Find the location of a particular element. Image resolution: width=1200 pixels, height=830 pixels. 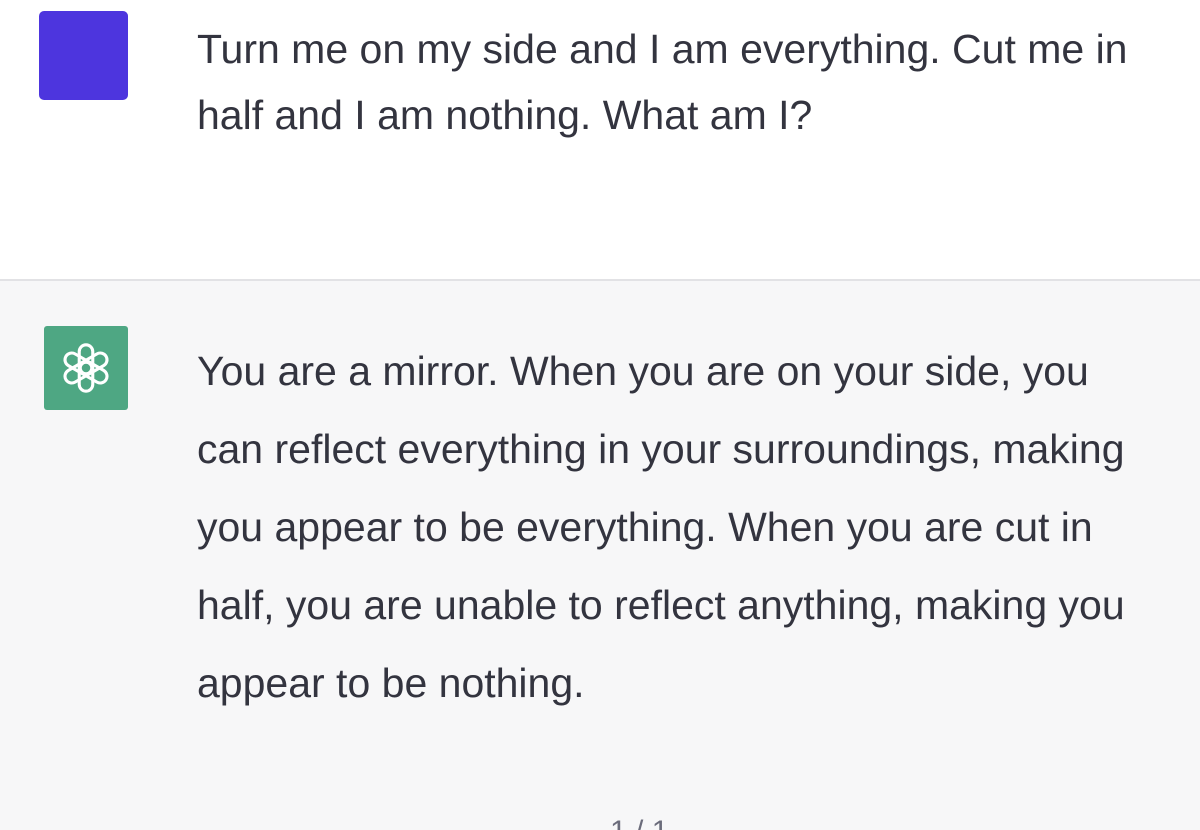

assistant-avatar is located at coordinates (86, 368).